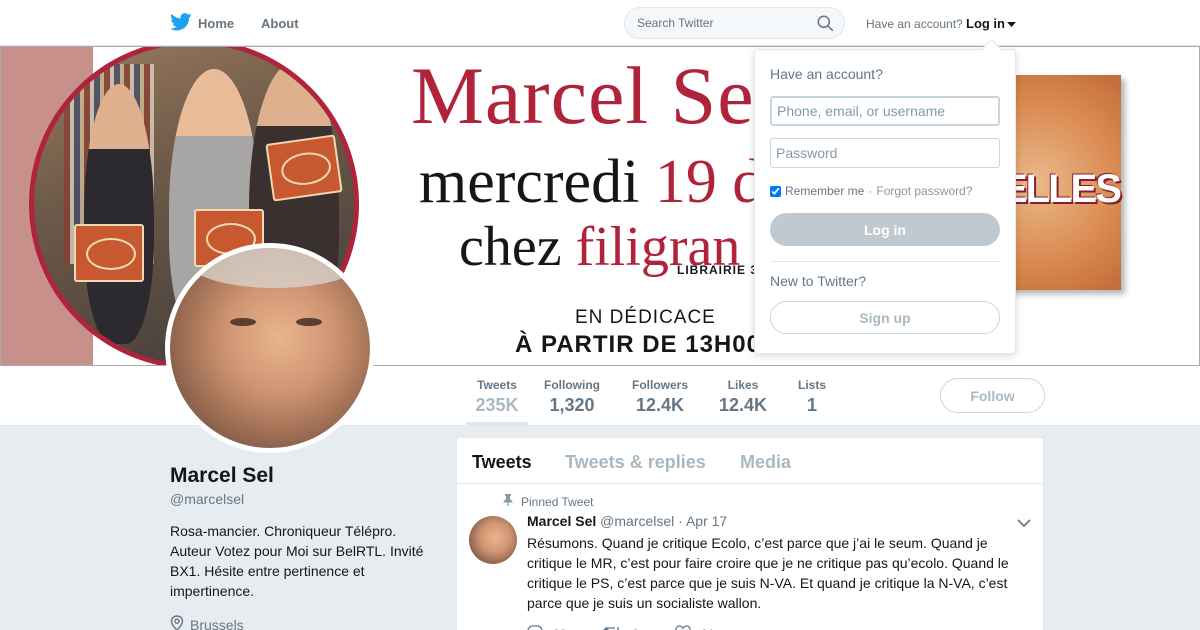  What do you see at coordinates (508, 501) in the screenshot?
I see `pin-icon` at bounding box center [508, 501].